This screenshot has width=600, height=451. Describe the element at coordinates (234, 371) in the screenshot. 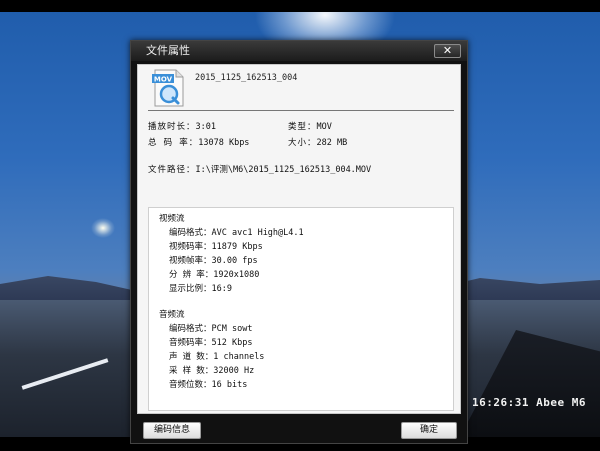

I see `audio-samplerate-value: 32000 Hz` at that location.